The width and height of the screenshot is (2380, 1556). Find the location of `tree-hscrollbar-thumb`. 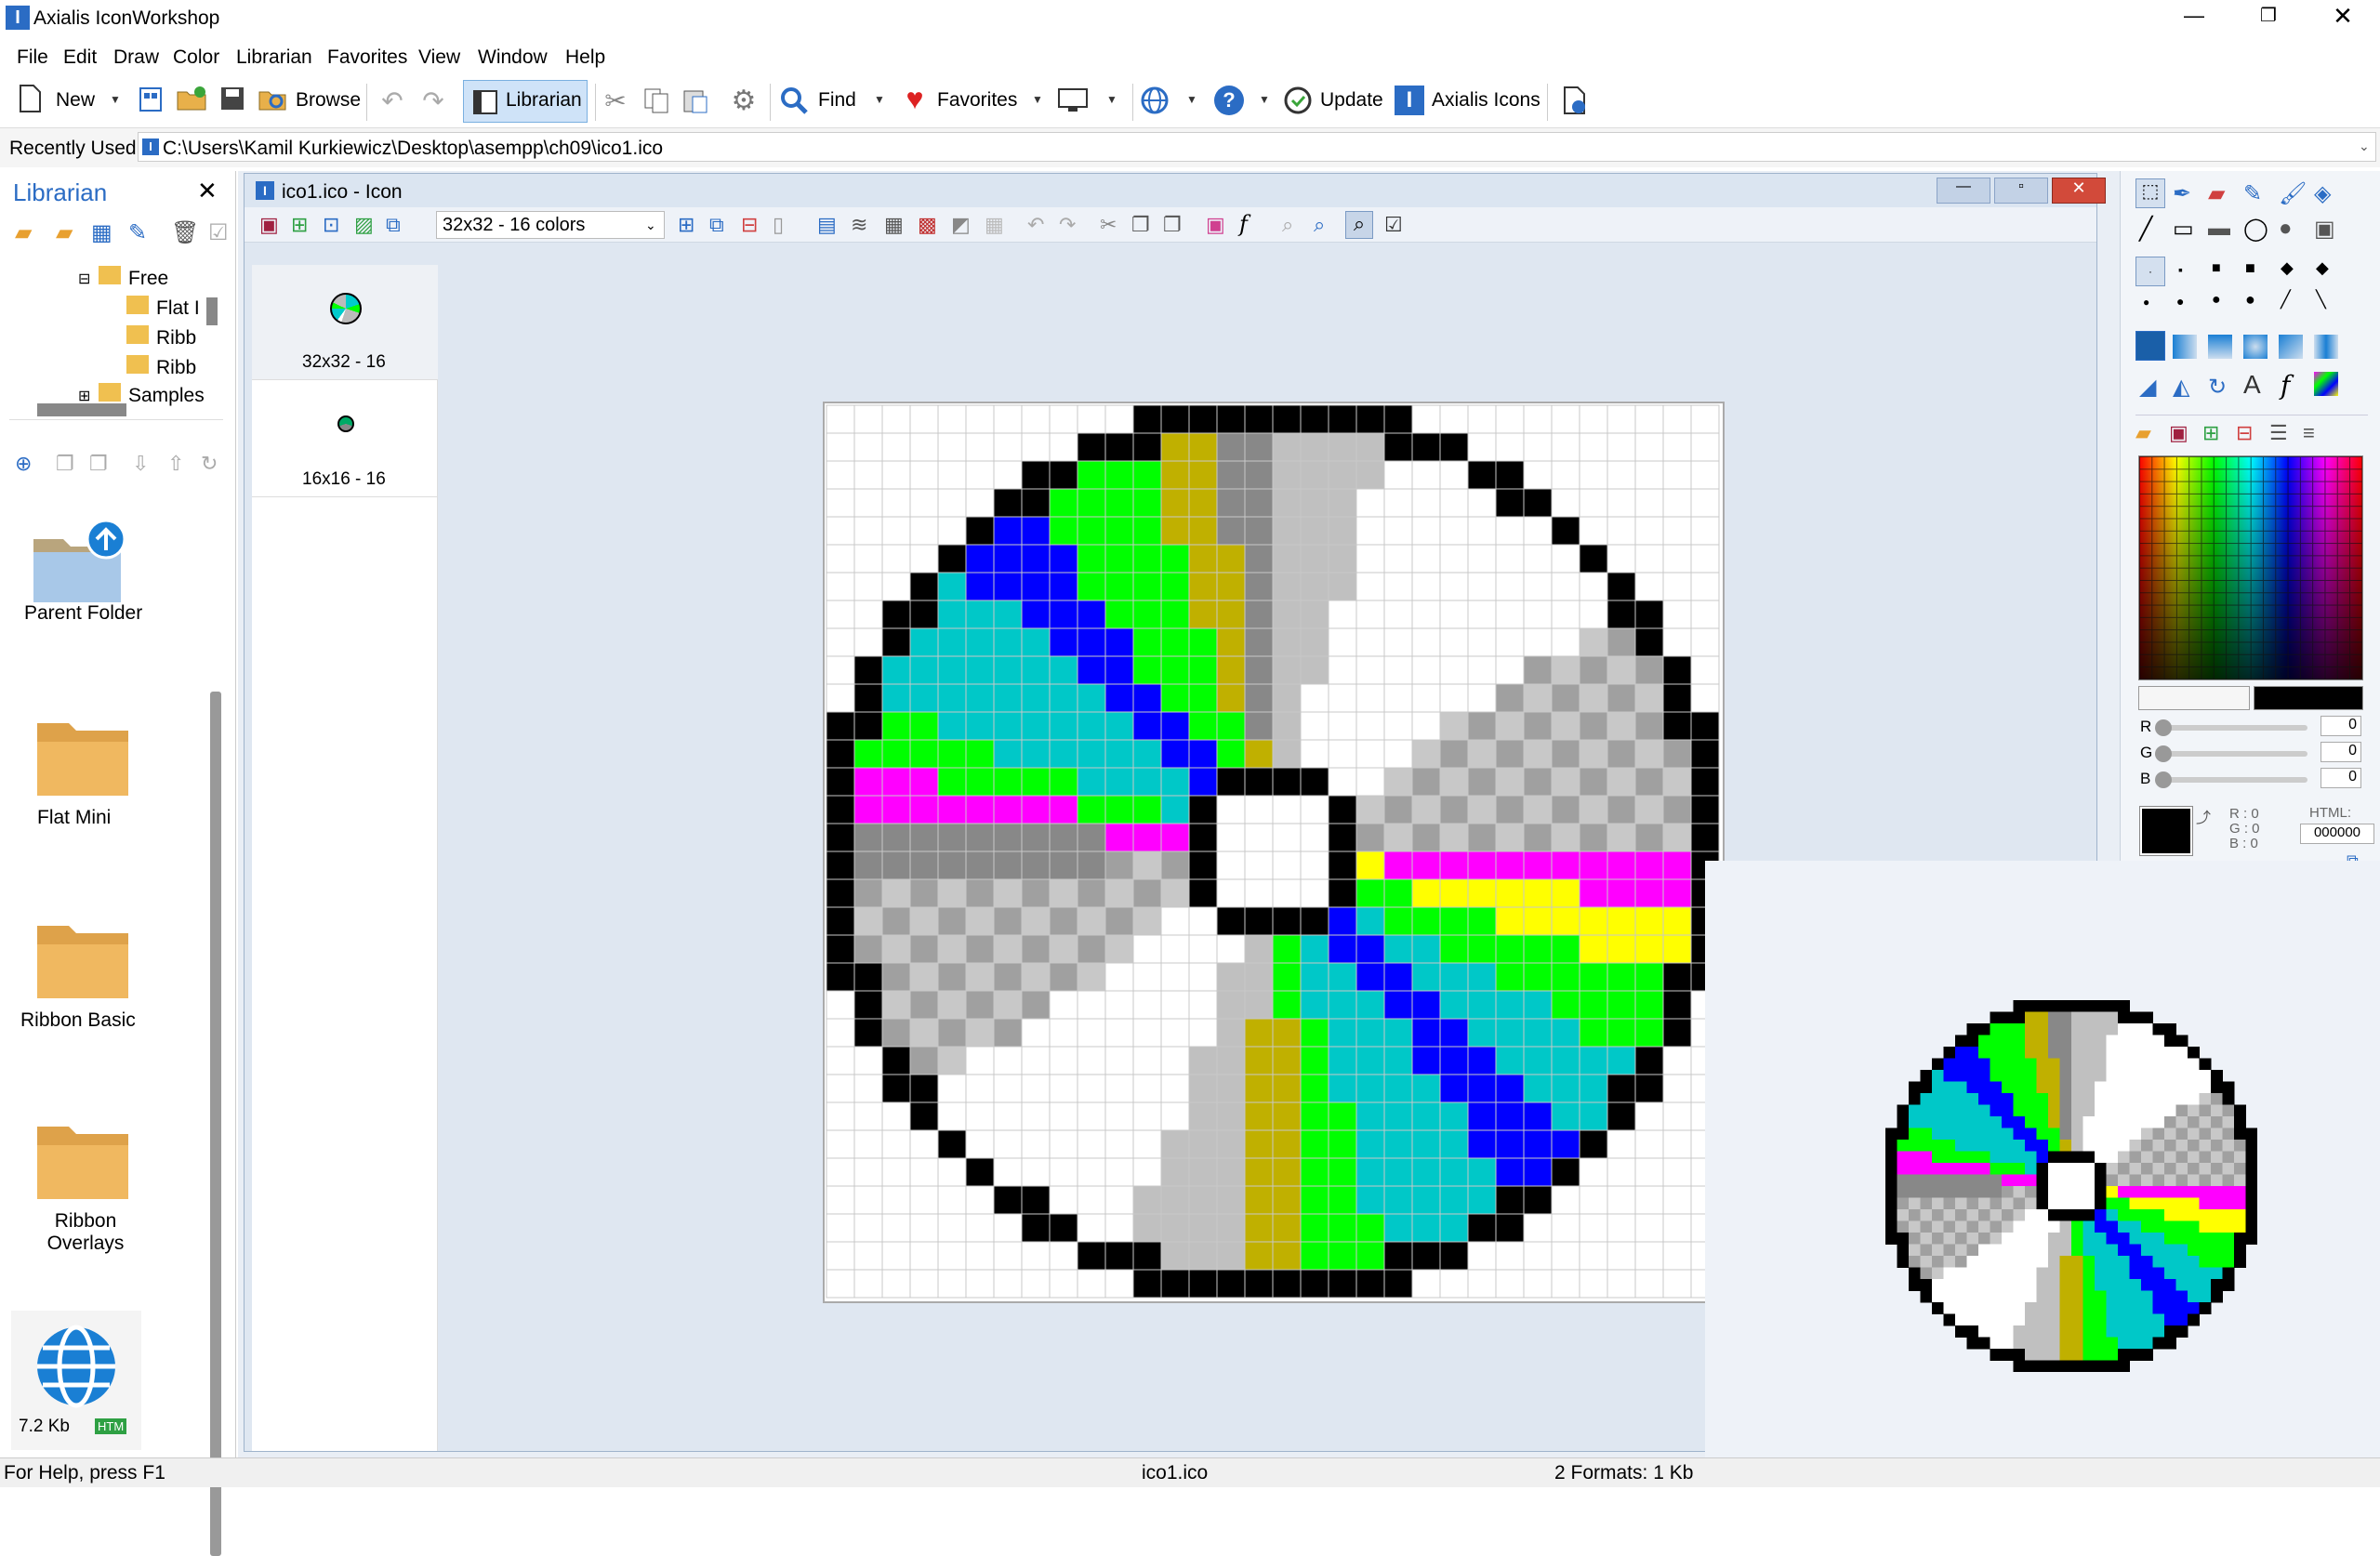

tree-hscrollbar-thumb is located at coordinates (81, 409).